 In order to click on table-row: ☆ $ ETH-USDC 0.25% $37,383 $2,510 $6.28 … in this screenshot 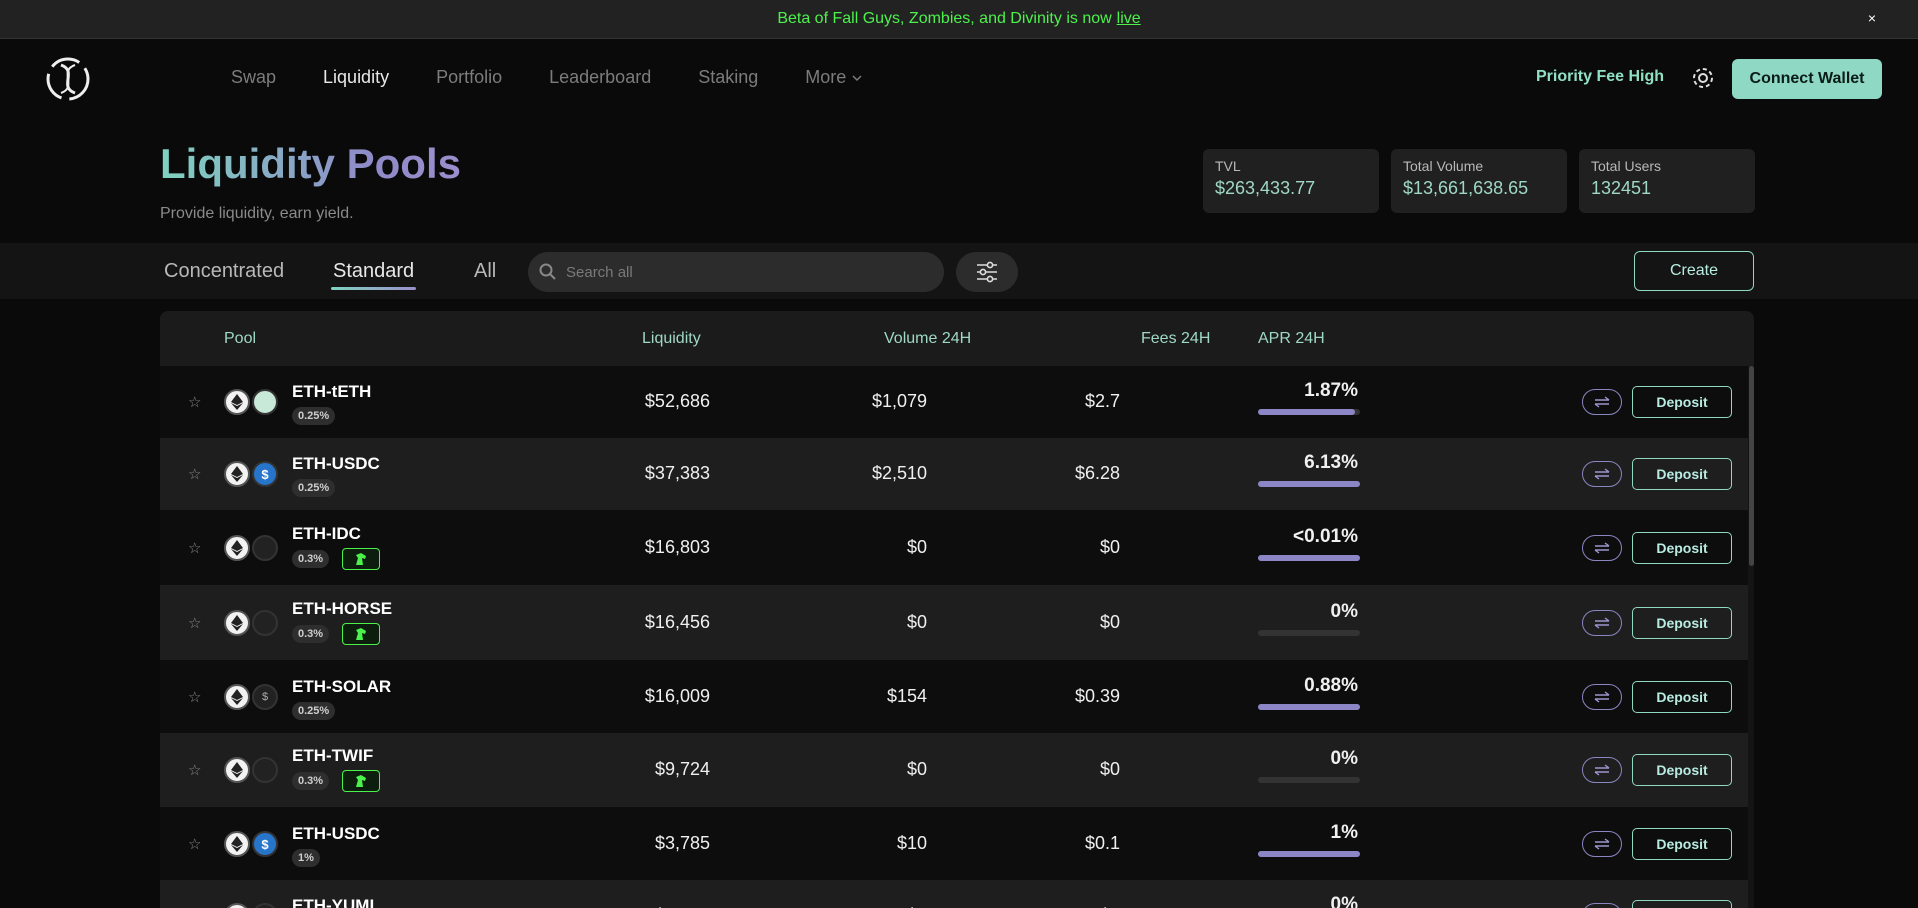, I will do `click(954, 474)`.